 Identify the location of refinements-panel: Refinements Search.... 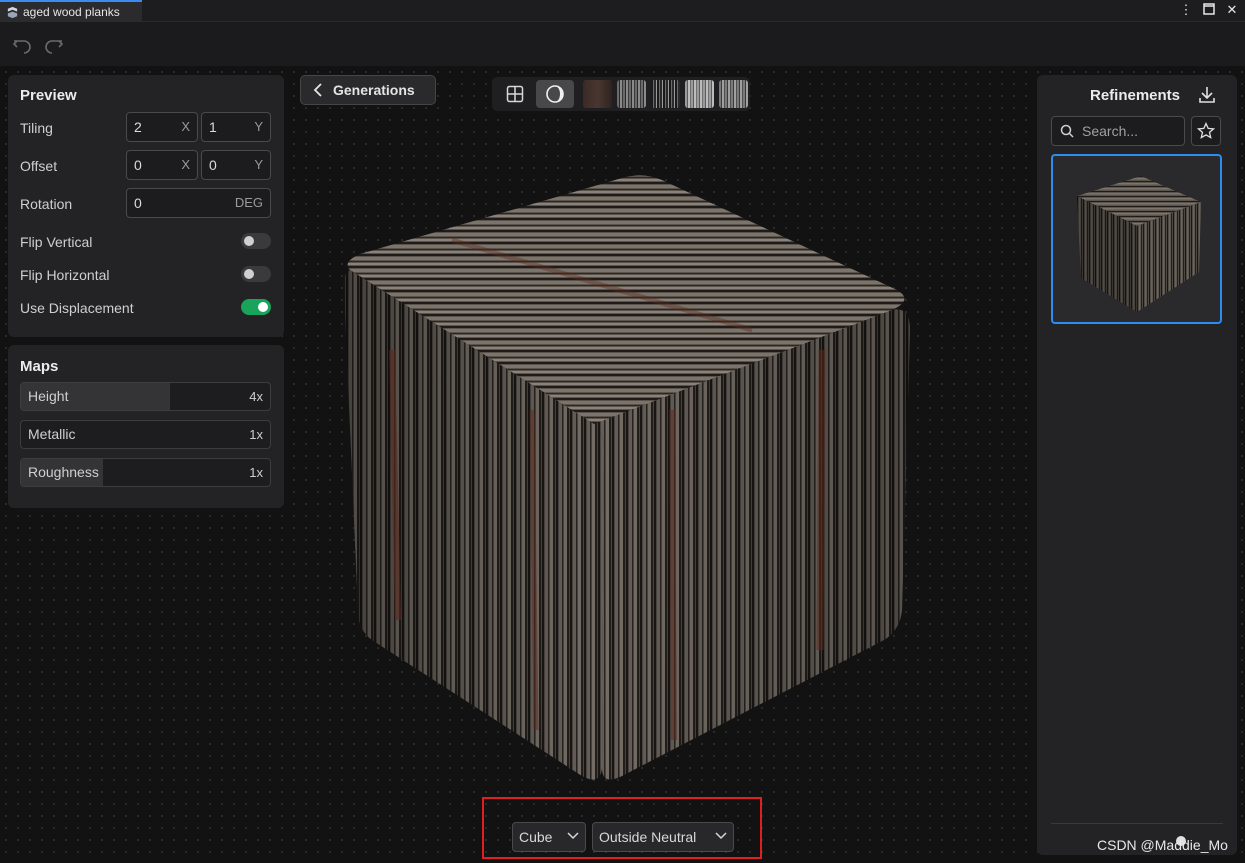
(1137, 465).